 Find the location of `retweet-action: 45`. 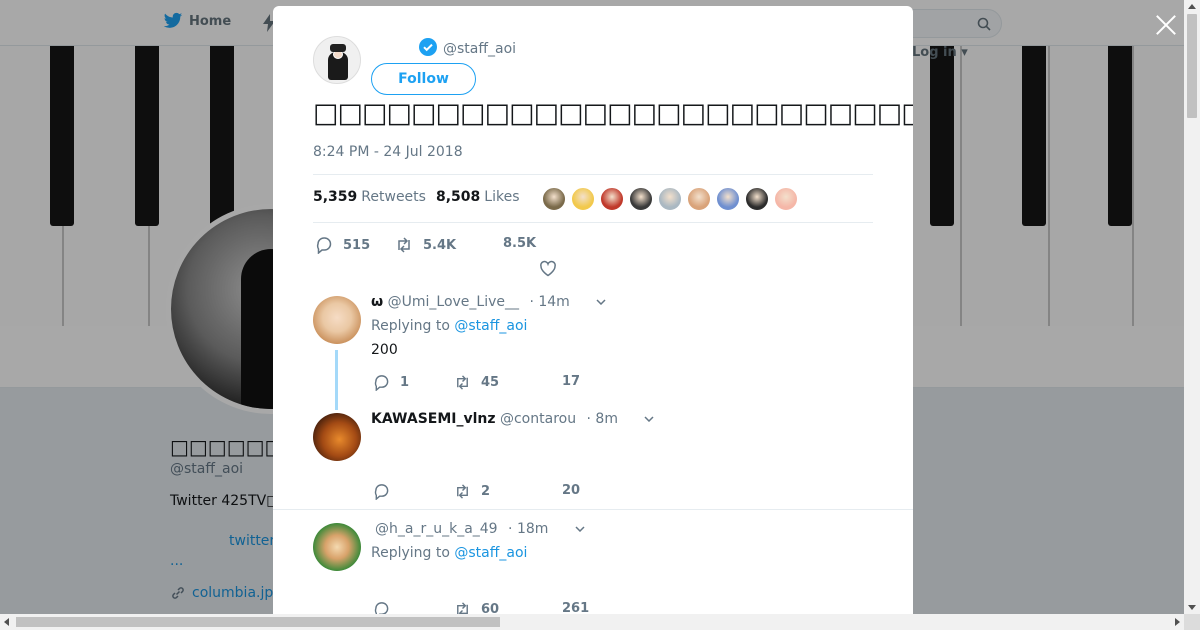

retweet-action: 45 is located at coordinates (476, 382).